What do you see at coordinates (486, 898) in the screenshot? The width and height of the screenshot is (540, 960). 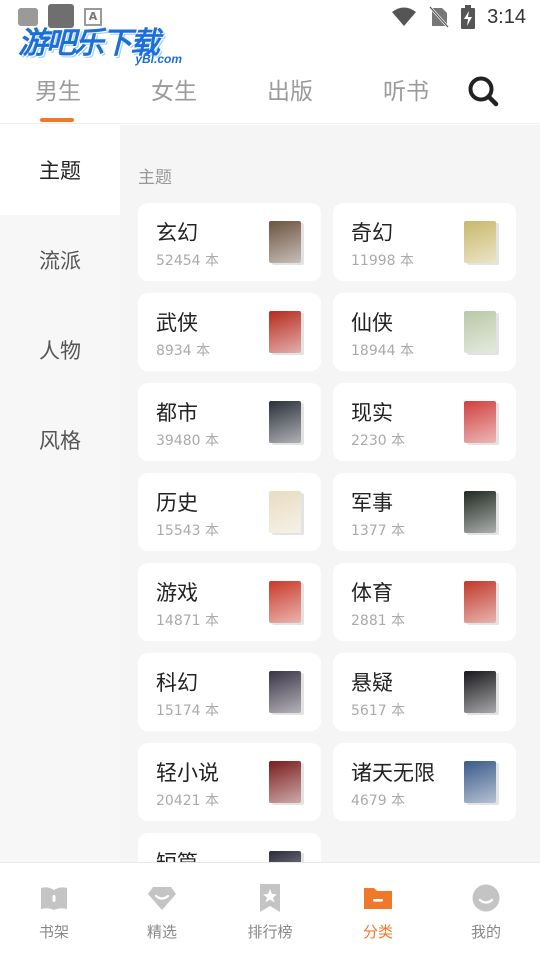 I see `smile-face-icon` at bounding box center [486, 898].